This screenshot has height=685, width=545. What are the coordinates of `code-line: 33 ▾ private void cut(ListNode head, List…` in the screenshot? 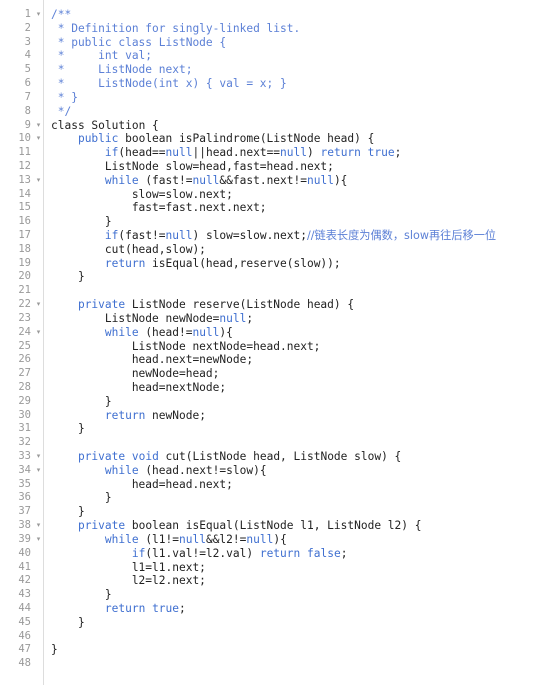 It's located at (272, 457).